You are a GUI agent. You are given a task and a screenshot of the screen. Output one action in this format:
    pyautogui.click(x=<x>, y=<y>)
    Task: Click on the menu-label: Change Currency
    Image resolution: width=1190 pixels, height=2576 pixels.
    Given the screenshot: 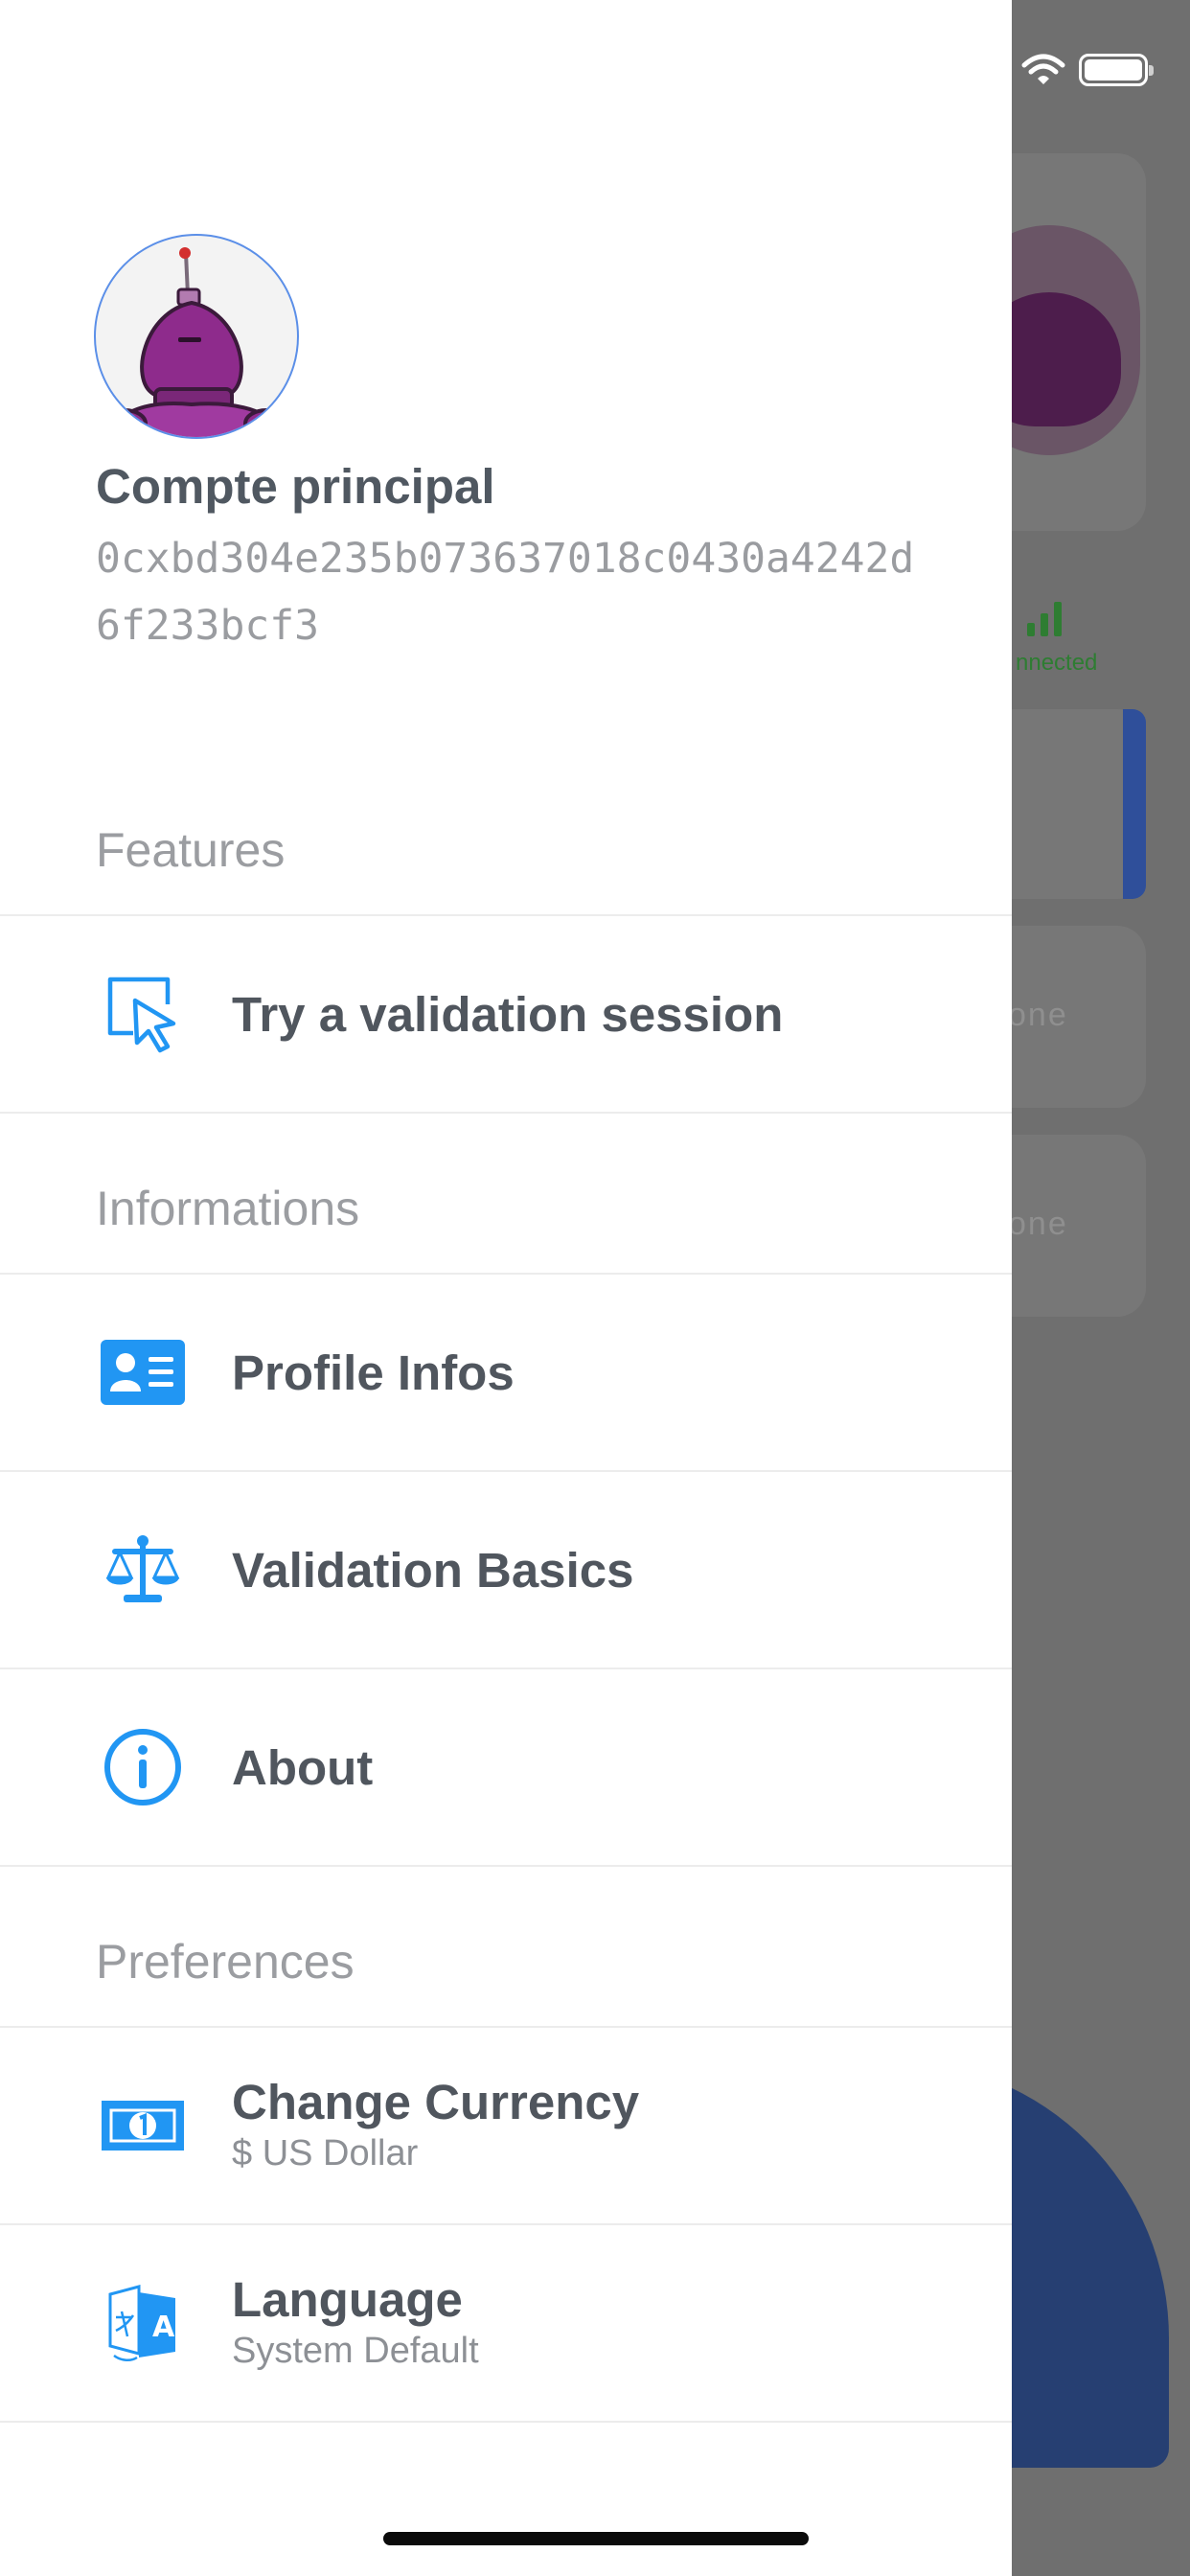 What is the action you would take?
    pyautogui.click(x=436, y=2102)
    